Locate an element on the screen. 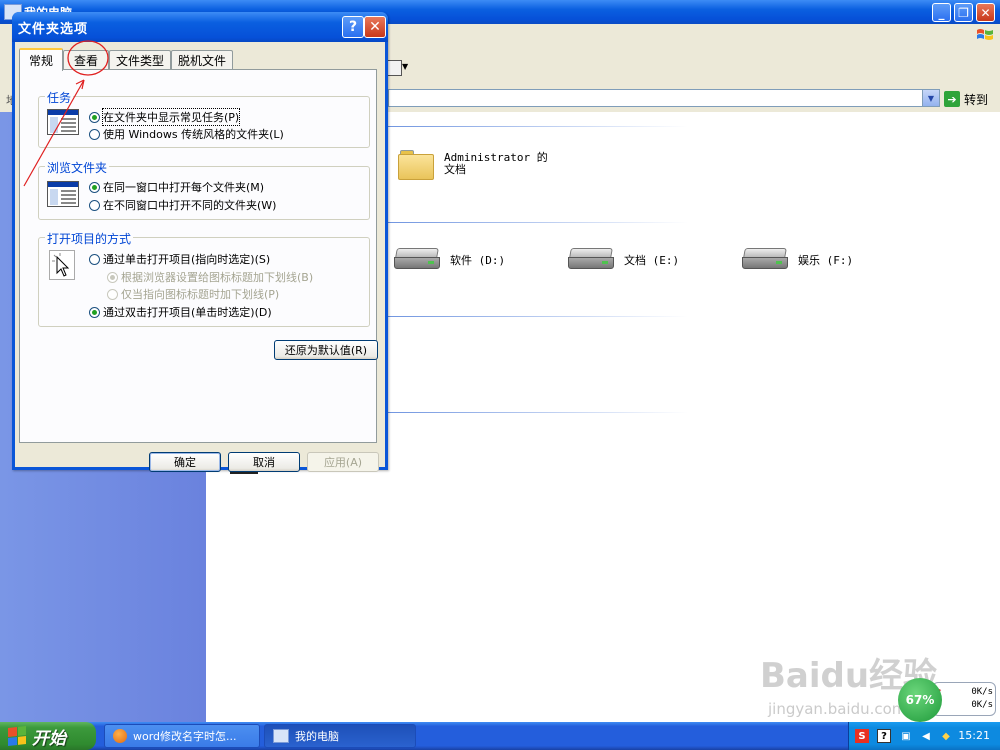 This screenshot has width=1000, height=750. network-icon: ▣ is located at coordinates (906, 736).